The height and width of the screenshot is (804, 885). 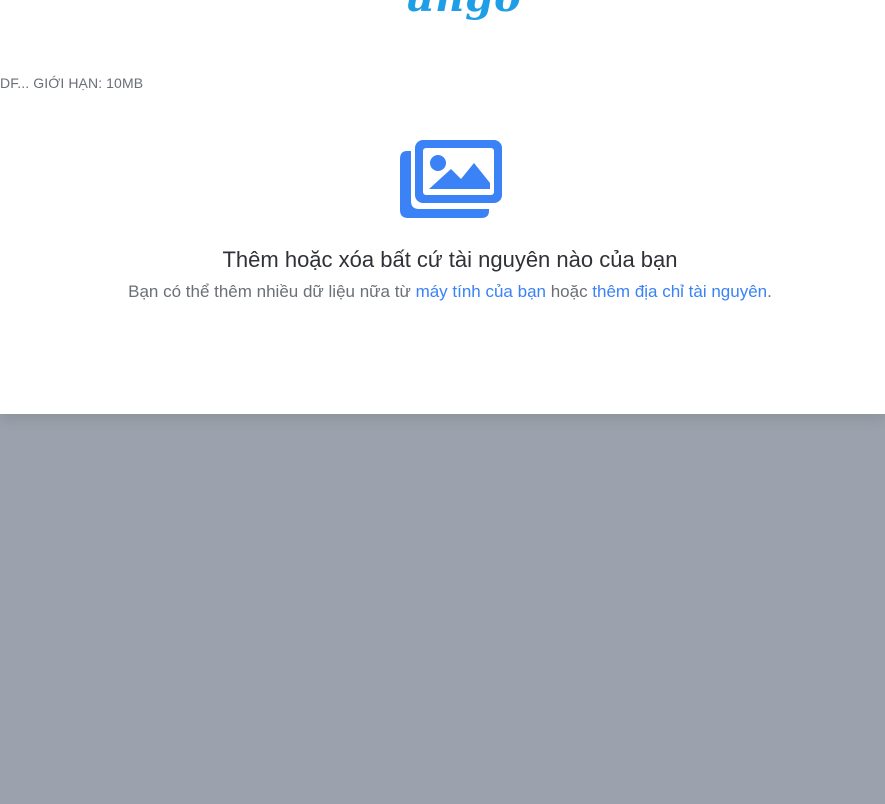 I want to click on images-icon, so click(x=451, y=179).